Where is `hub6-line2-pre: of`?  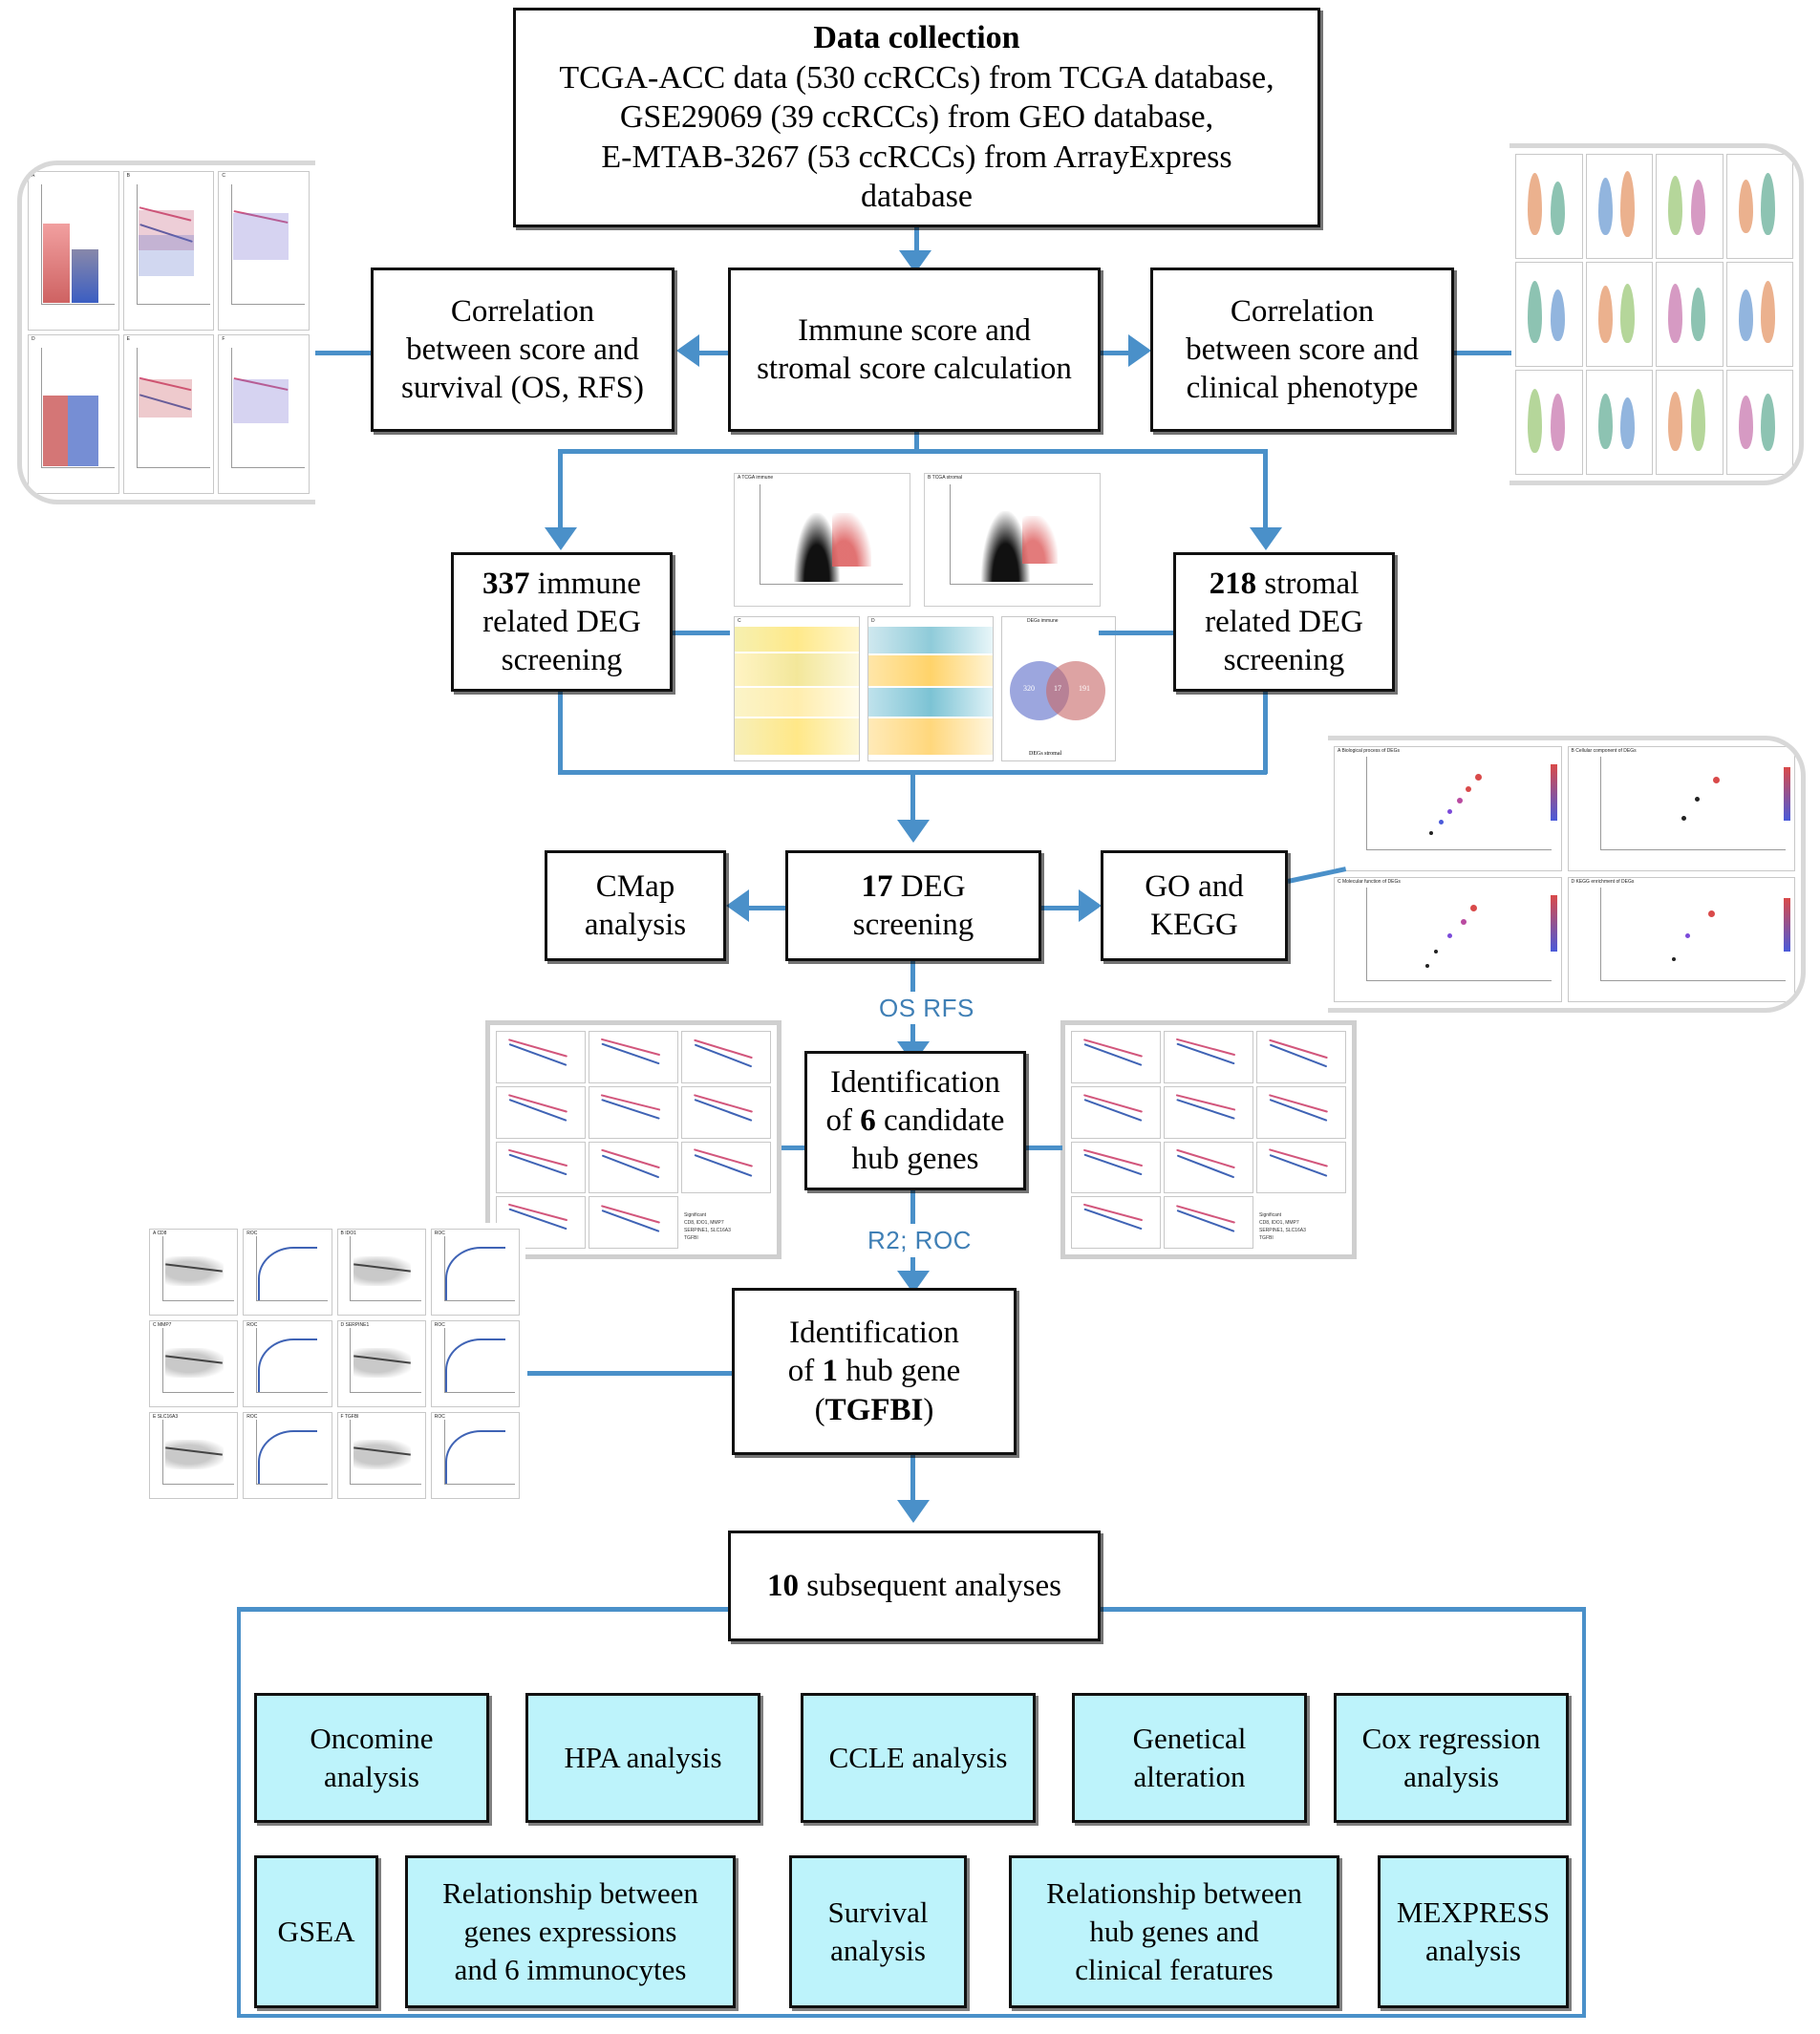
hub6-line2-pre: of is located at coordinates (843, 1120).